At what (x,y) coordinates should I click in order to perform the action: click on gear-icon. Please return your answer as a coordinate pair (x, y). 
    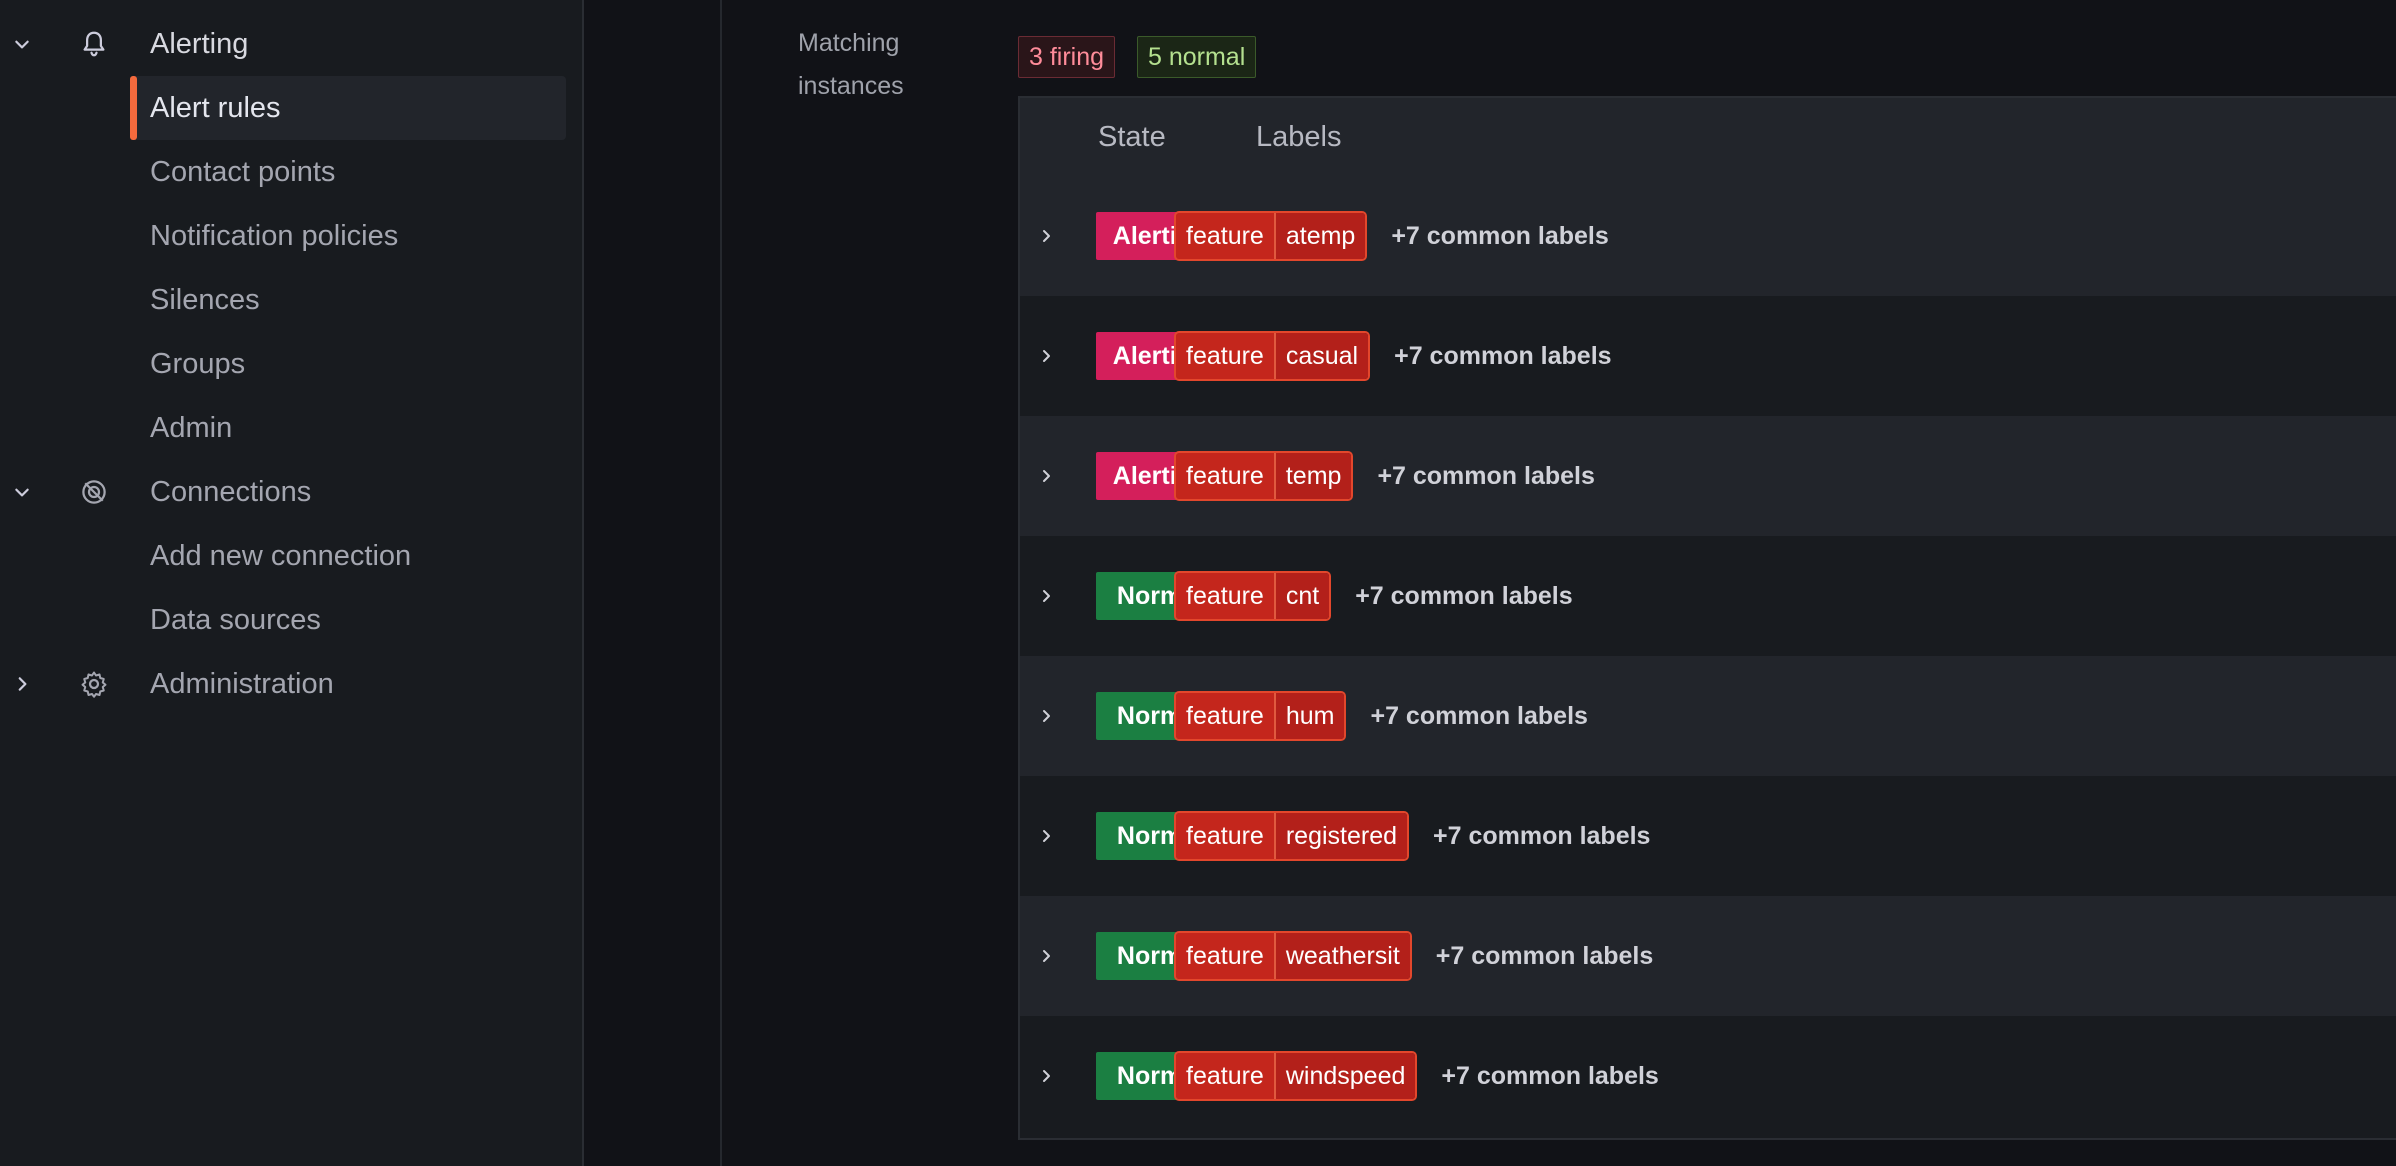
    Looking at the image, I should click on (94, 684).